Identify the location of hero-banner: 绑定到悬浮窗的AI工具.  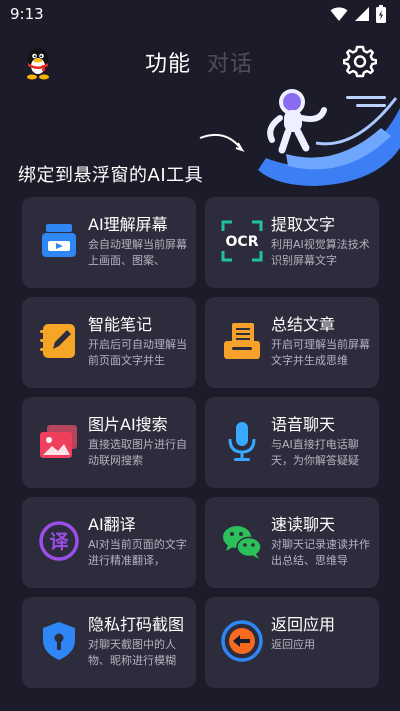
(200, 138).